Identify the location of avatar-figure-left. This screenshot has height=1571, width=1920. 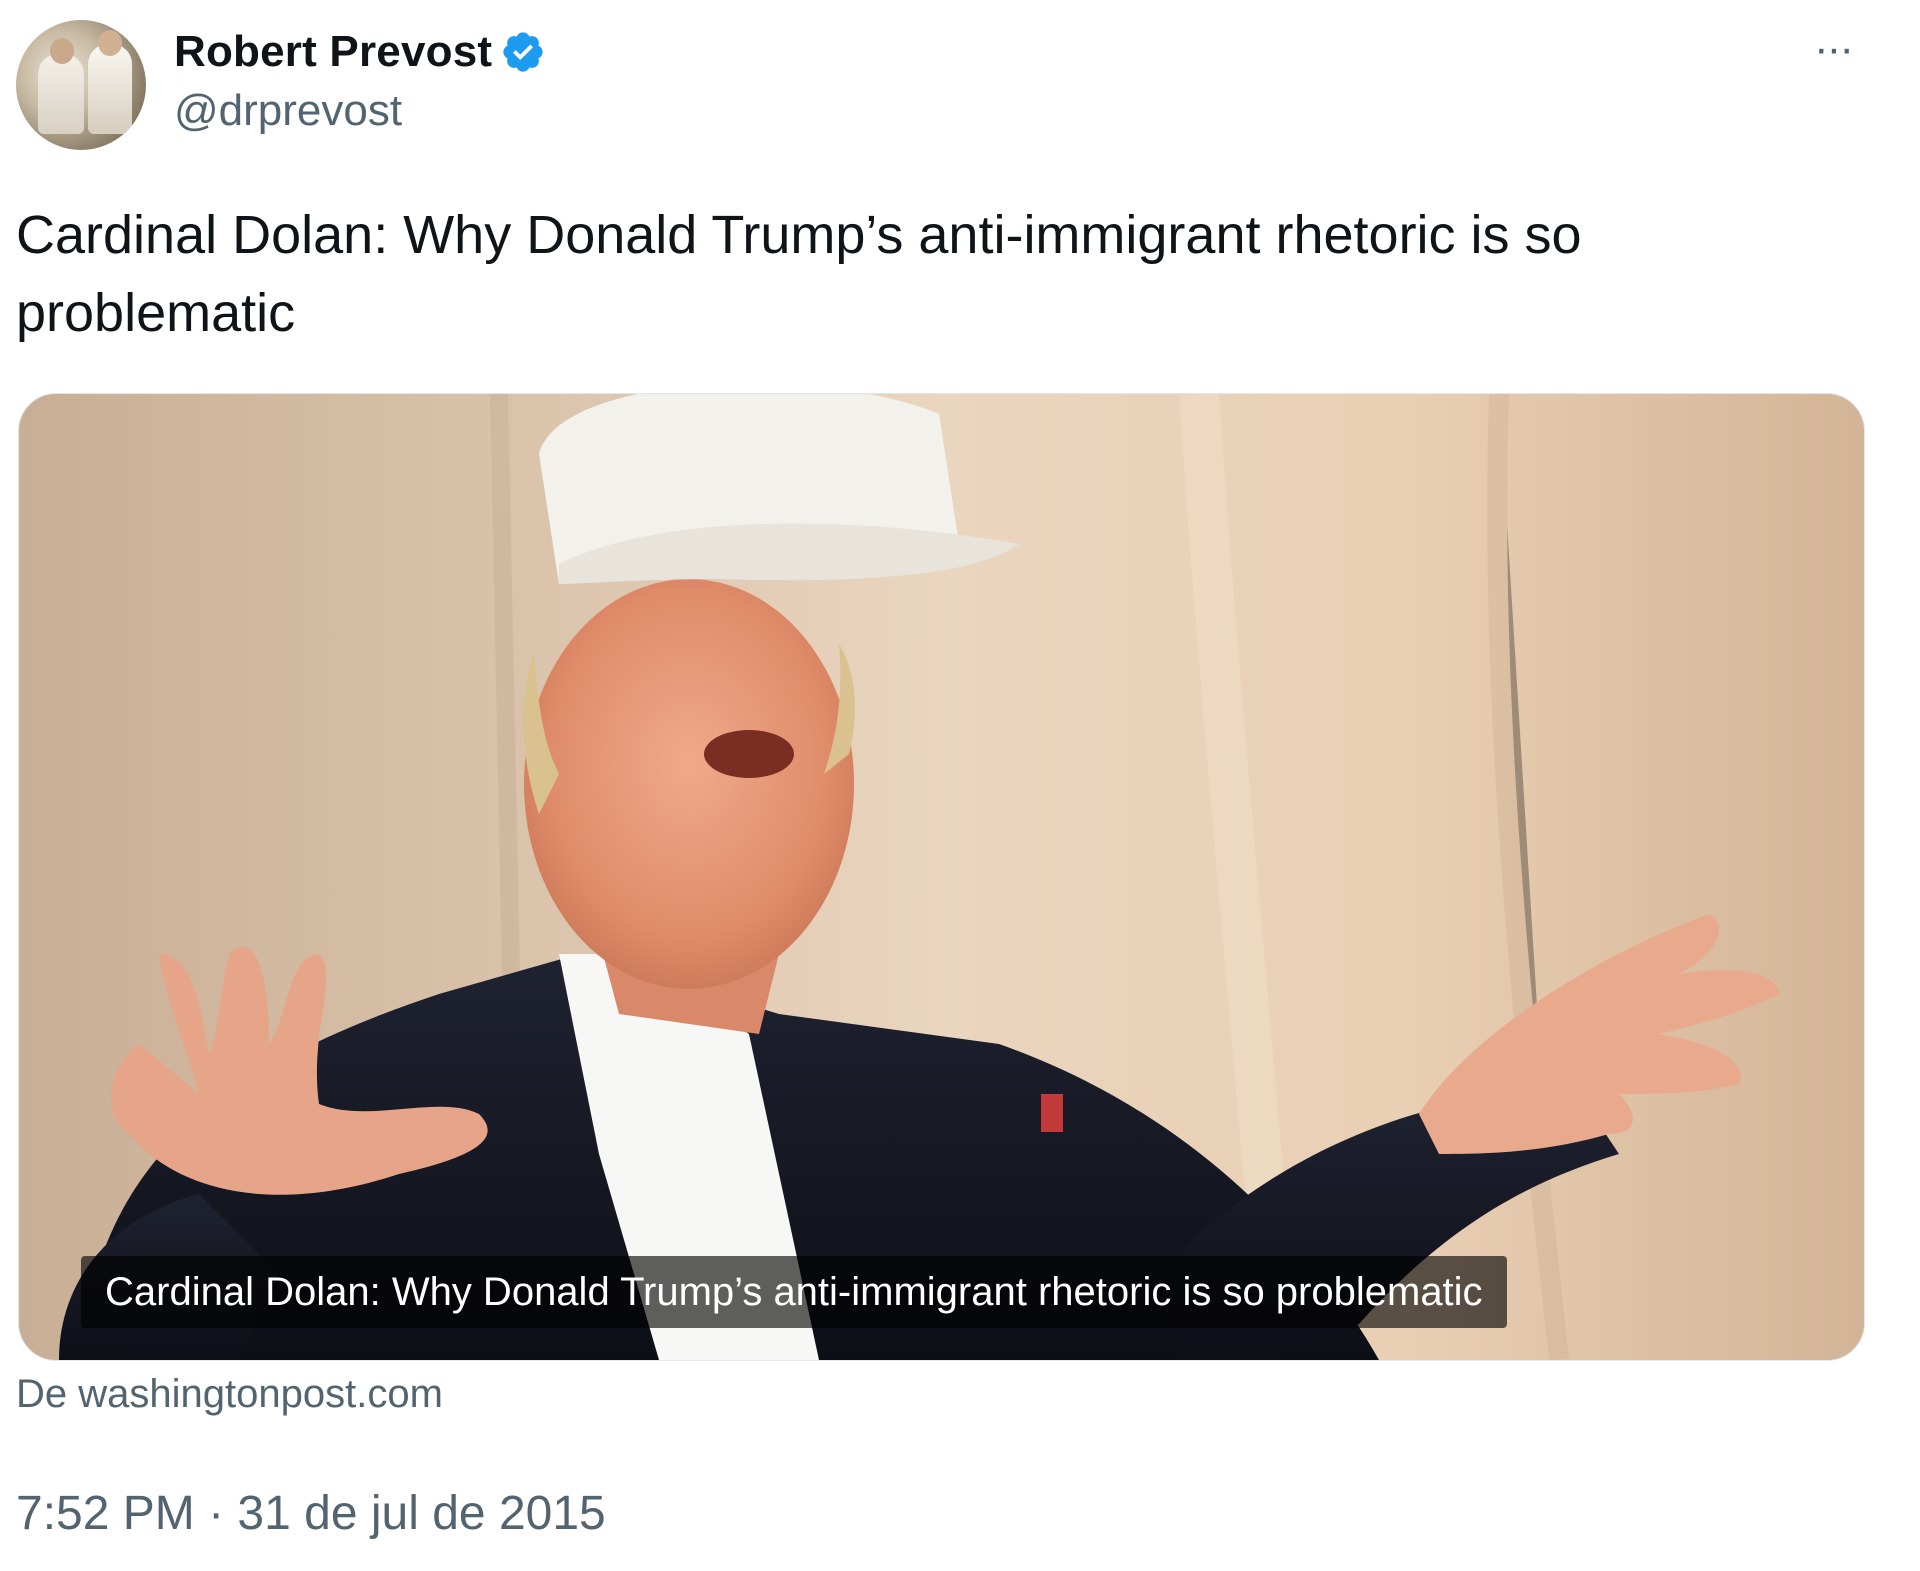
(61, 94).